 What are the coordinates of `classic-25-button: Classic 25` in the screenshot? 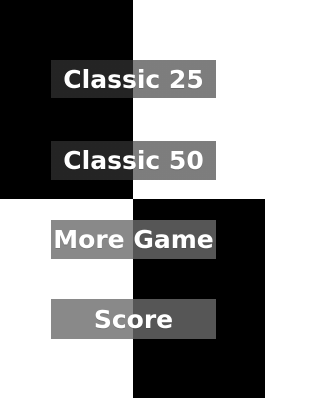 It's located at (133, 79).